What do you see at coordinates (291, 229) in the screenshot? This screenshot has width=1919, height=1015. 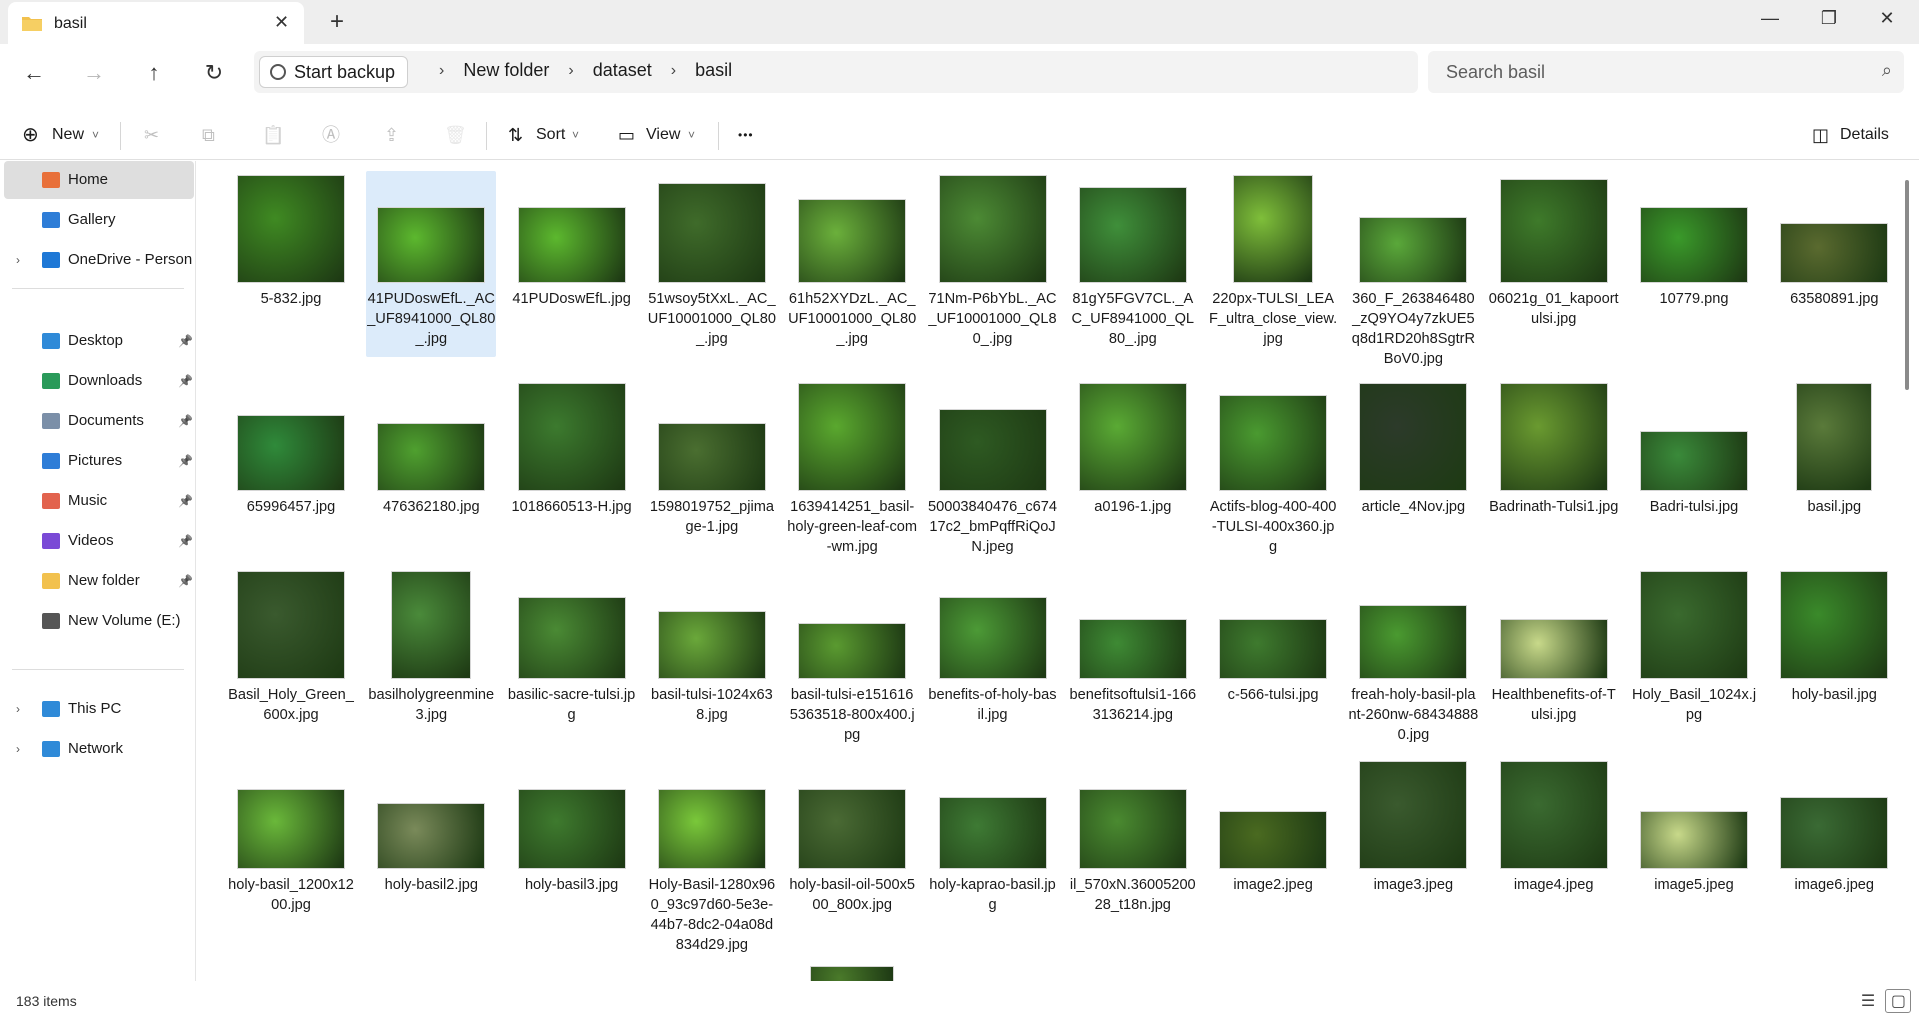 I see `file-thumbnail` at bounding box center [291, 229].